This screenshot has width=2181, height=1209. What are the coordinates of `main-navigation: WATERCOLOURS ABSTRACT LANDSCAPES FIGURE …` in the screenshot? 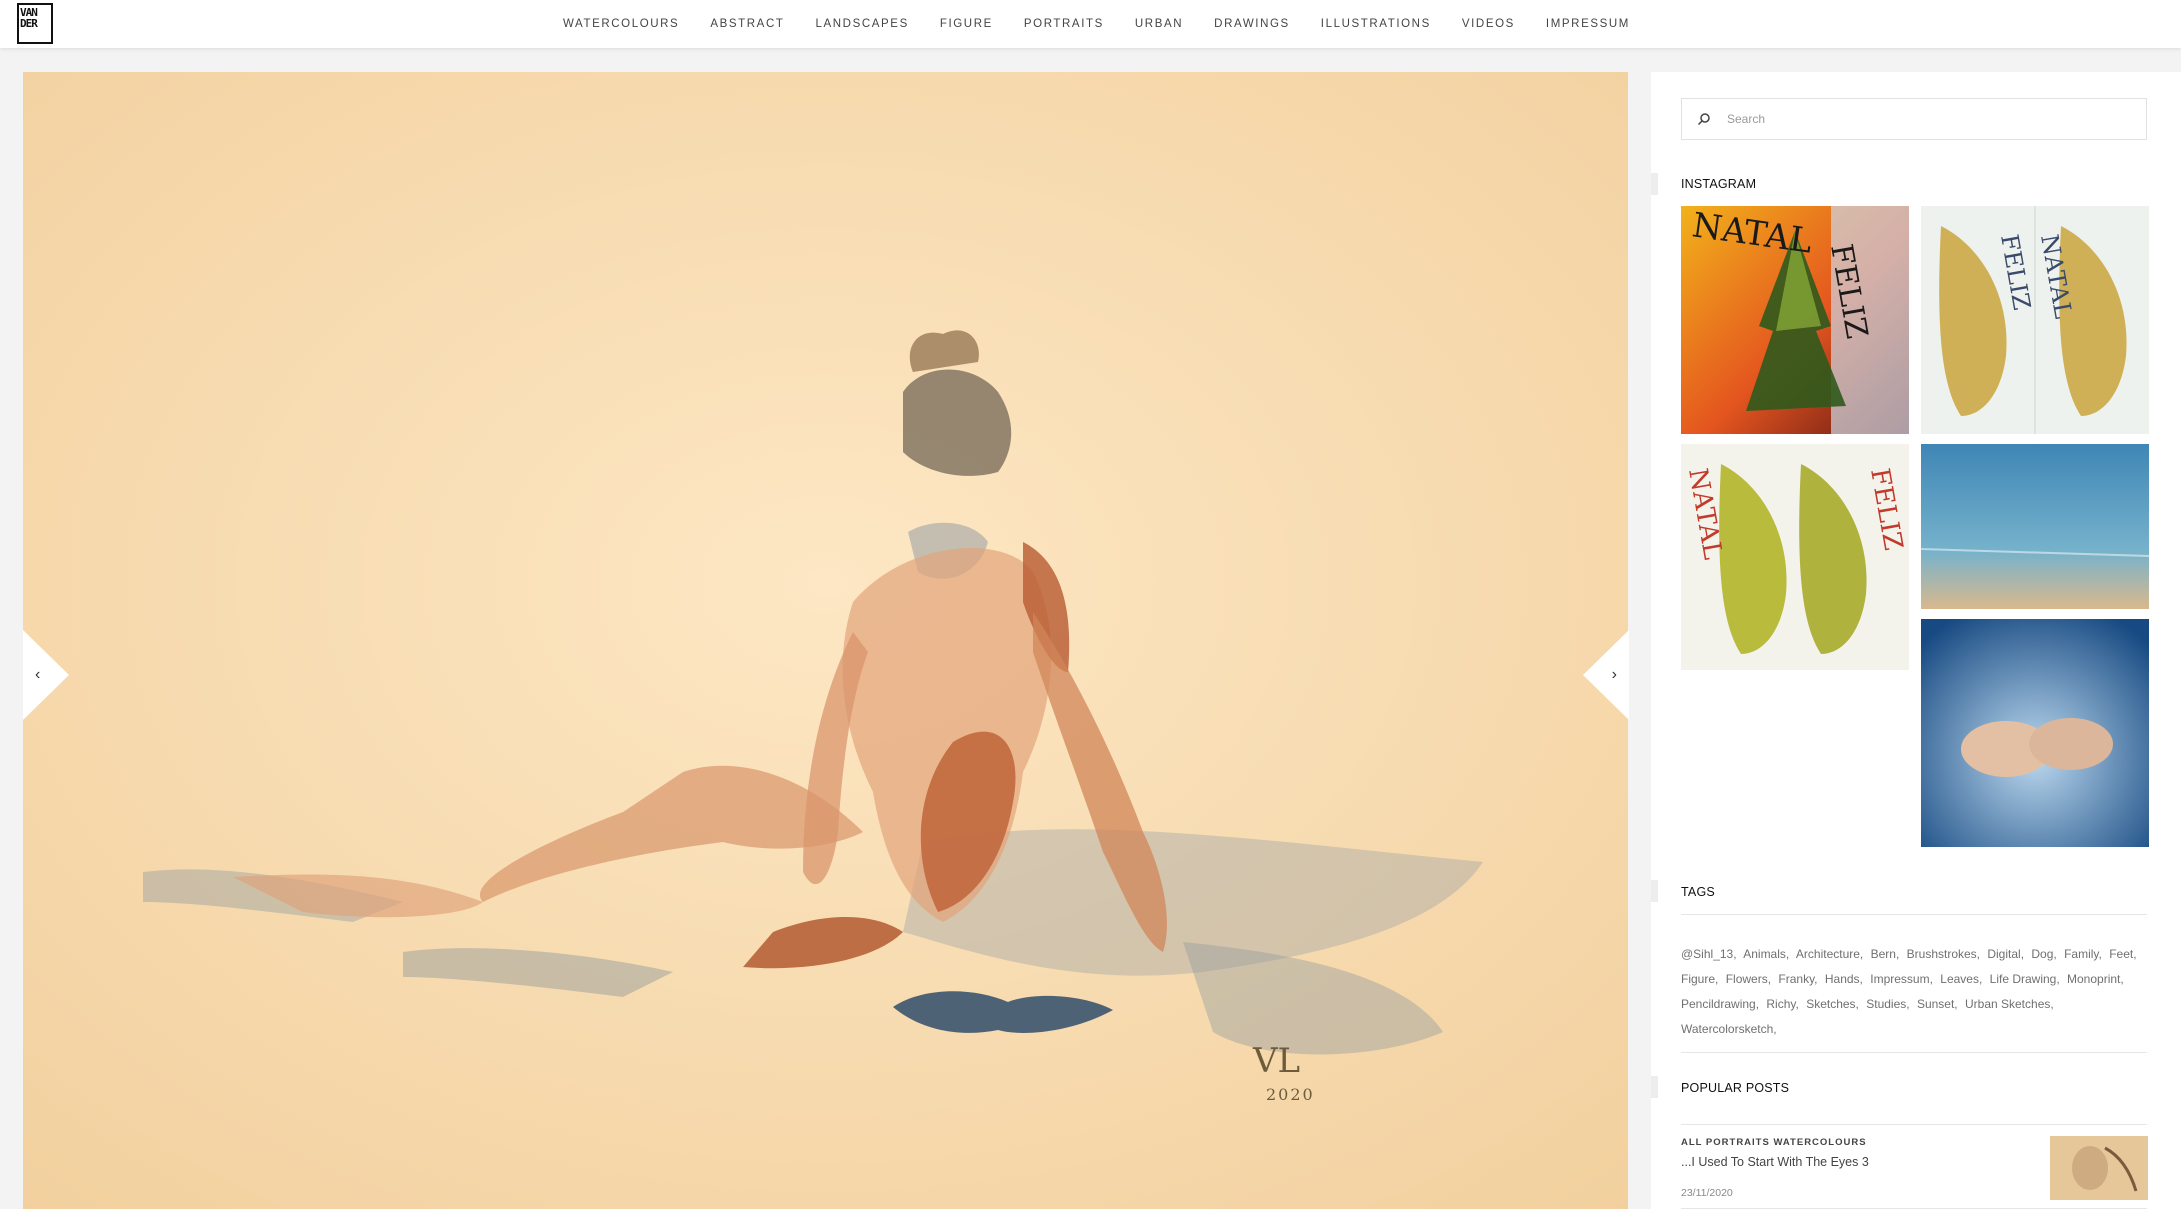 It's located at (1090, 24).